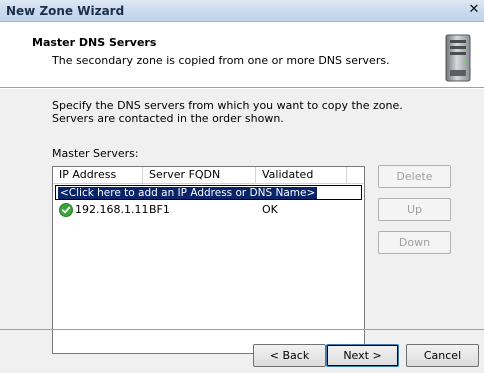  I want to click on list-header: IP Address Server FQDN Validated, so click(208, 175).